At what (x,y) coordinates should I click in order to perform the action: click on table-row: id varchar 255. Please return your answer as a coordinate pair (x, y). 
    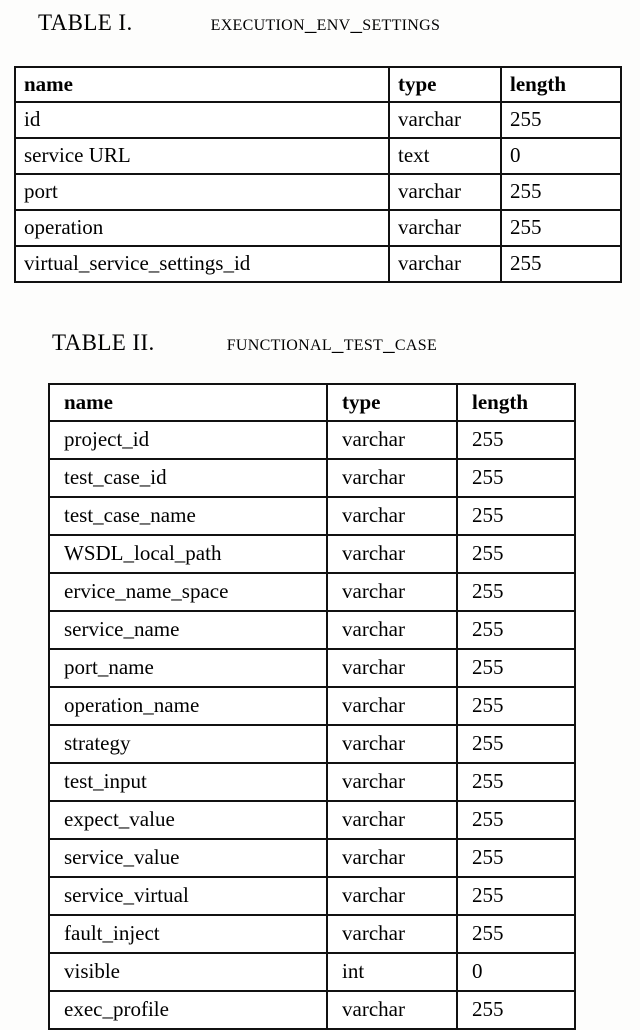
    Looking at the image, I should click on (318, 120).